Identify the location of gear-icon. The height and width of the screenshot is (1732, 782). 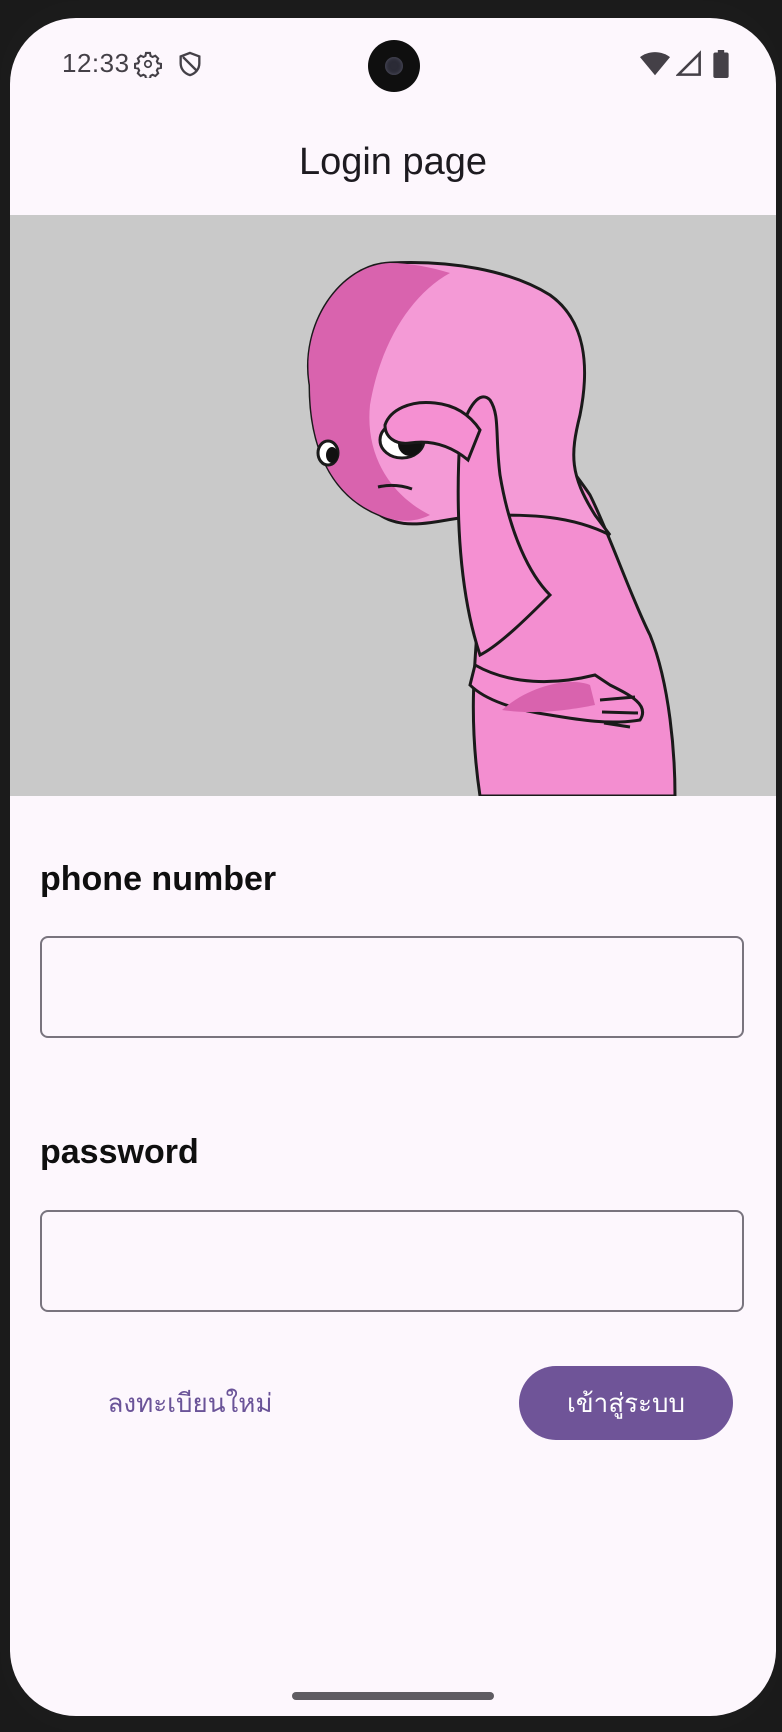
(148, 65).